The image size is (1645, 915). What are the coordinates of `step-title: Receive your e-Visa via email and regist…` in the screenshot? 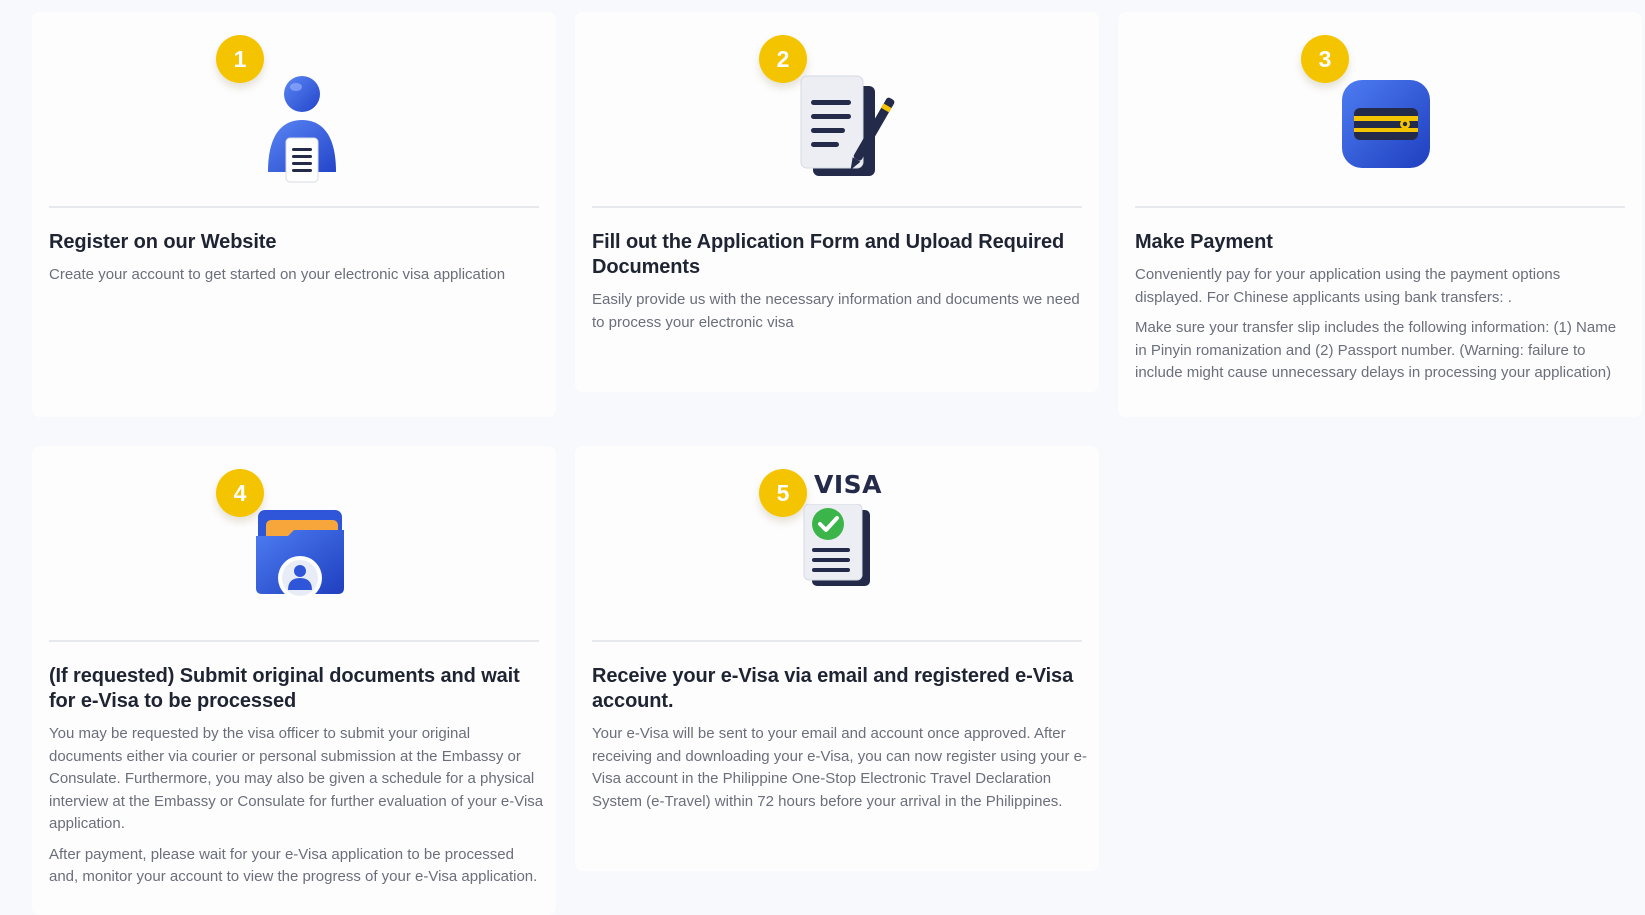 It's located at (833, 688).